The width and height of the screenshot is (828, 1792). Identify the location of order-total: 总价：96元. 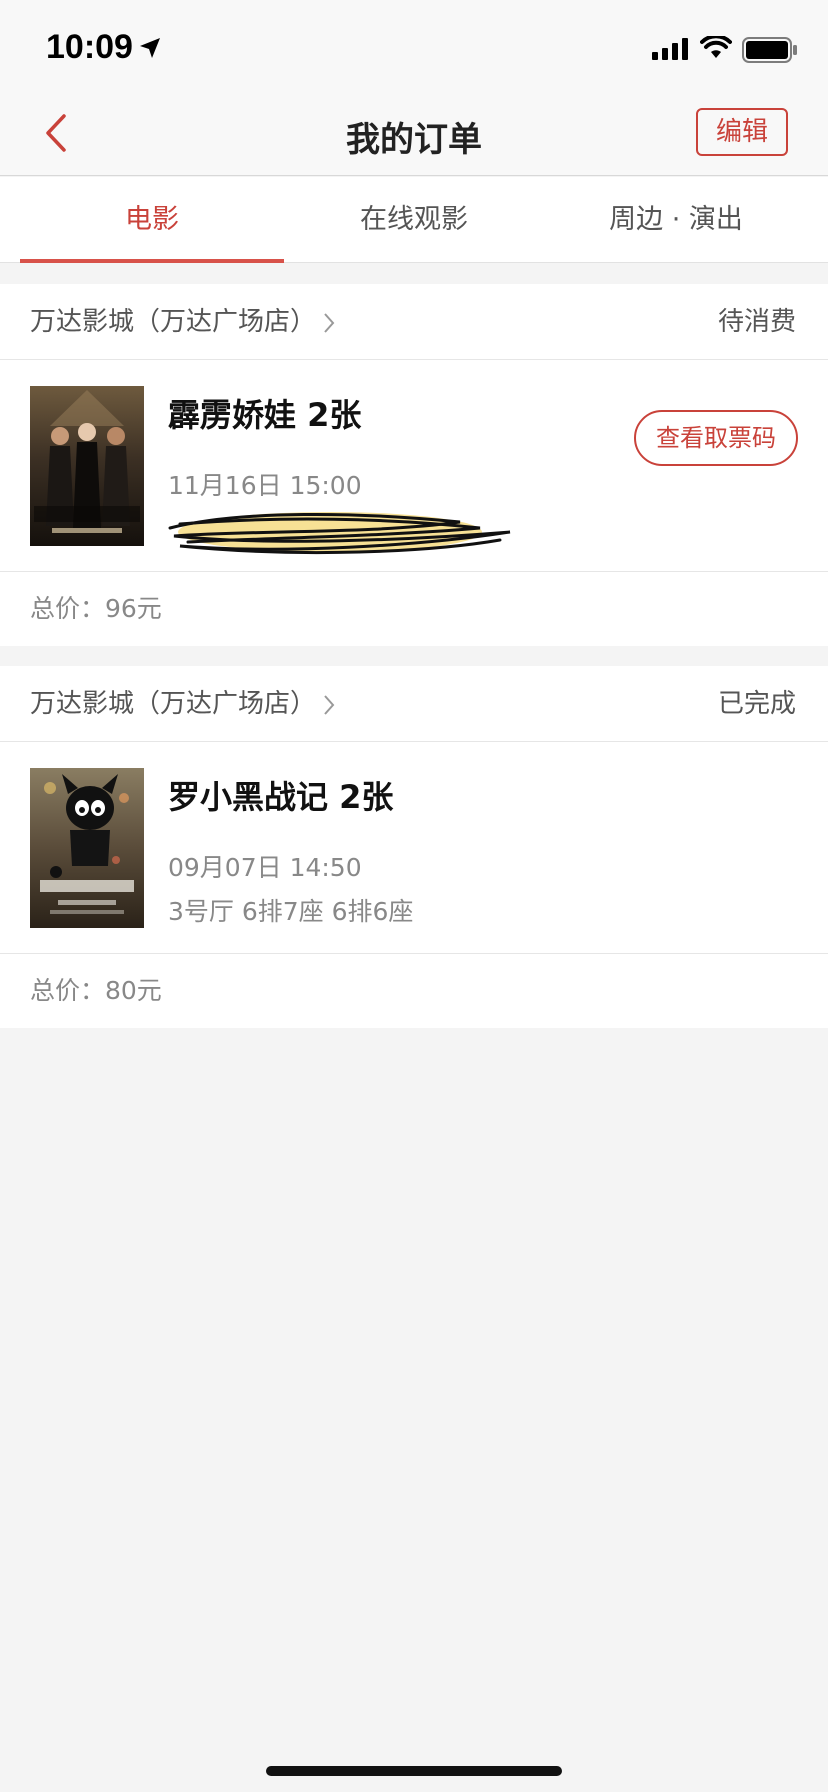
(96, 608).